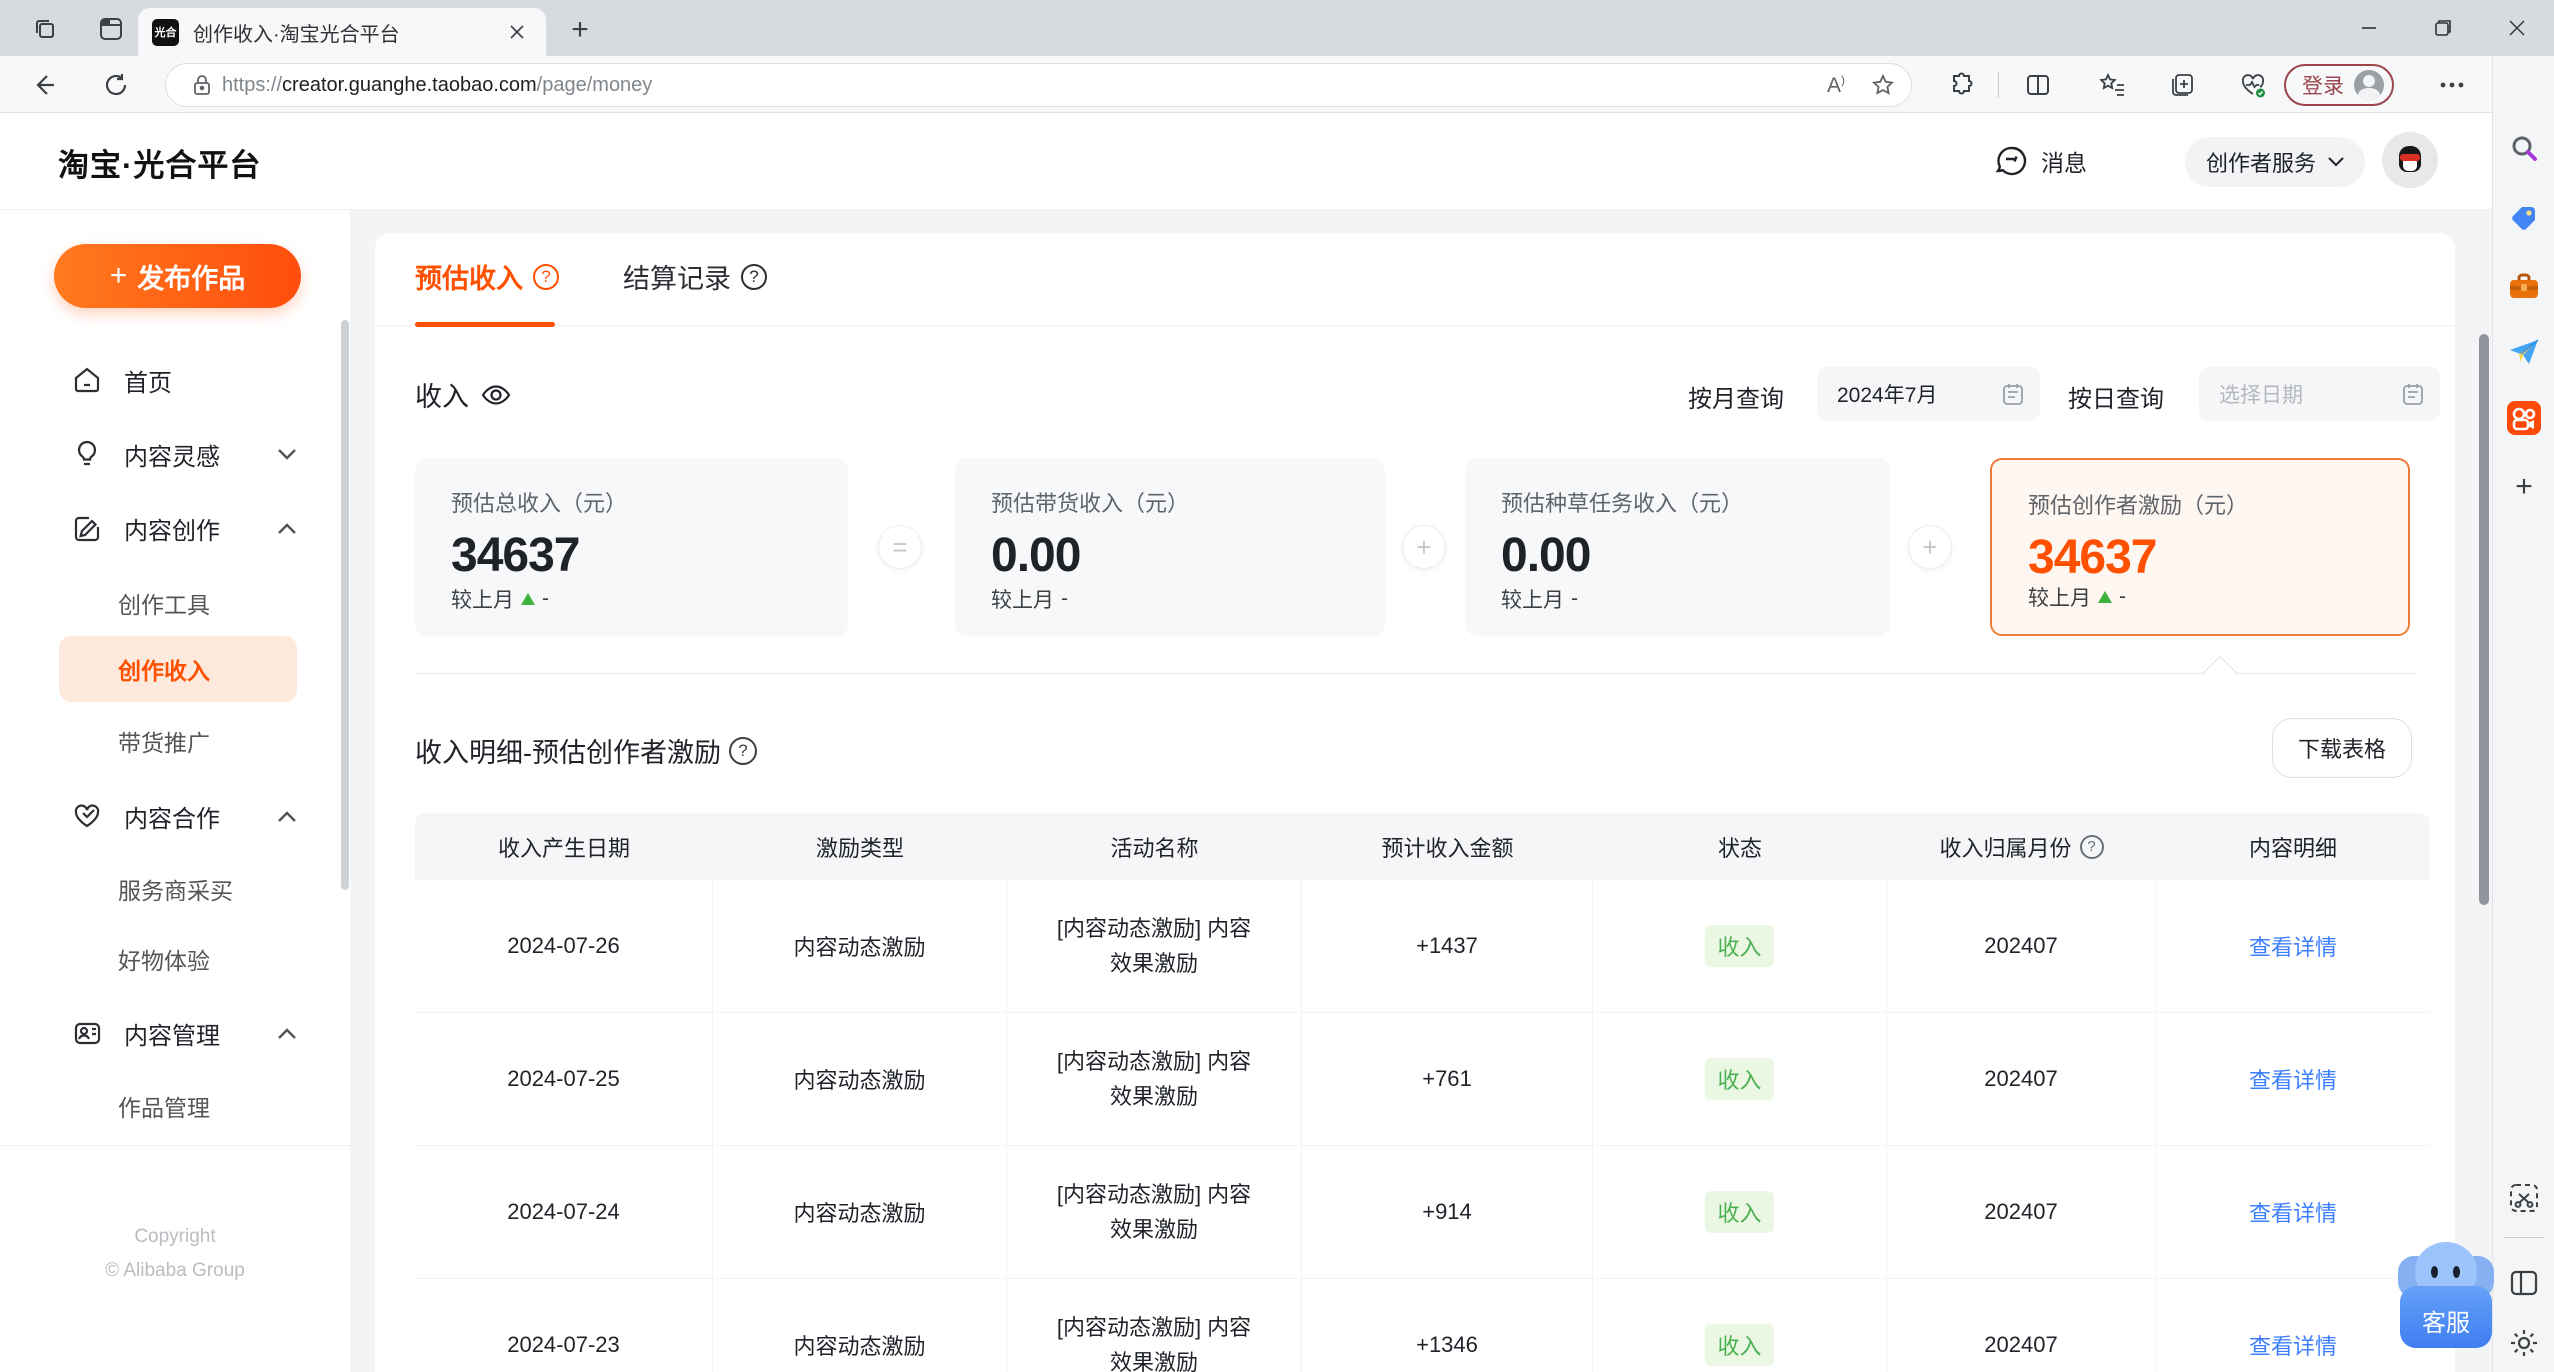  Describe the element at coordinates (177, 276) in the screenshot. I see `publish-work-button: + 发布作品` at that location.